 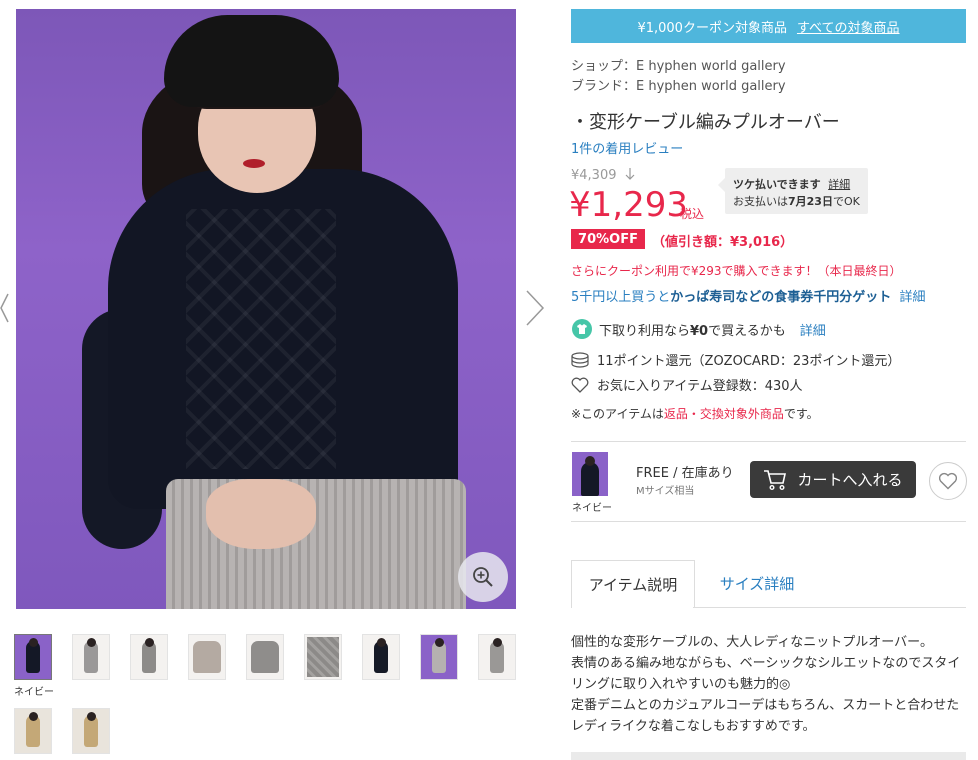 I want to click on next-image-button, so click(x=535, y=308).